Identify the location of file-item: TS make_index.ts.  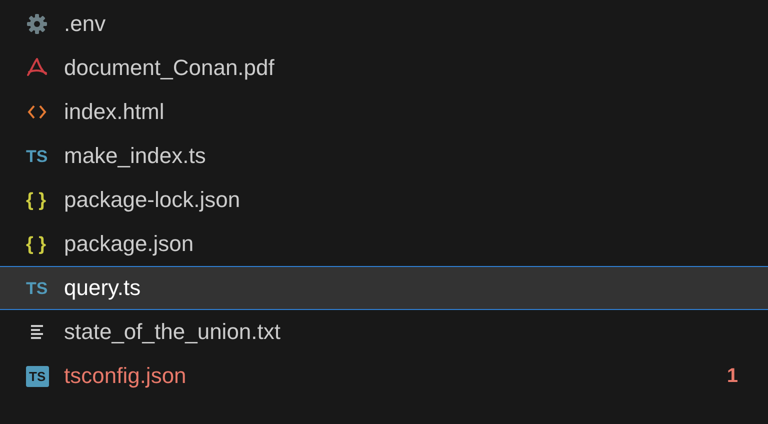
(384, 156).